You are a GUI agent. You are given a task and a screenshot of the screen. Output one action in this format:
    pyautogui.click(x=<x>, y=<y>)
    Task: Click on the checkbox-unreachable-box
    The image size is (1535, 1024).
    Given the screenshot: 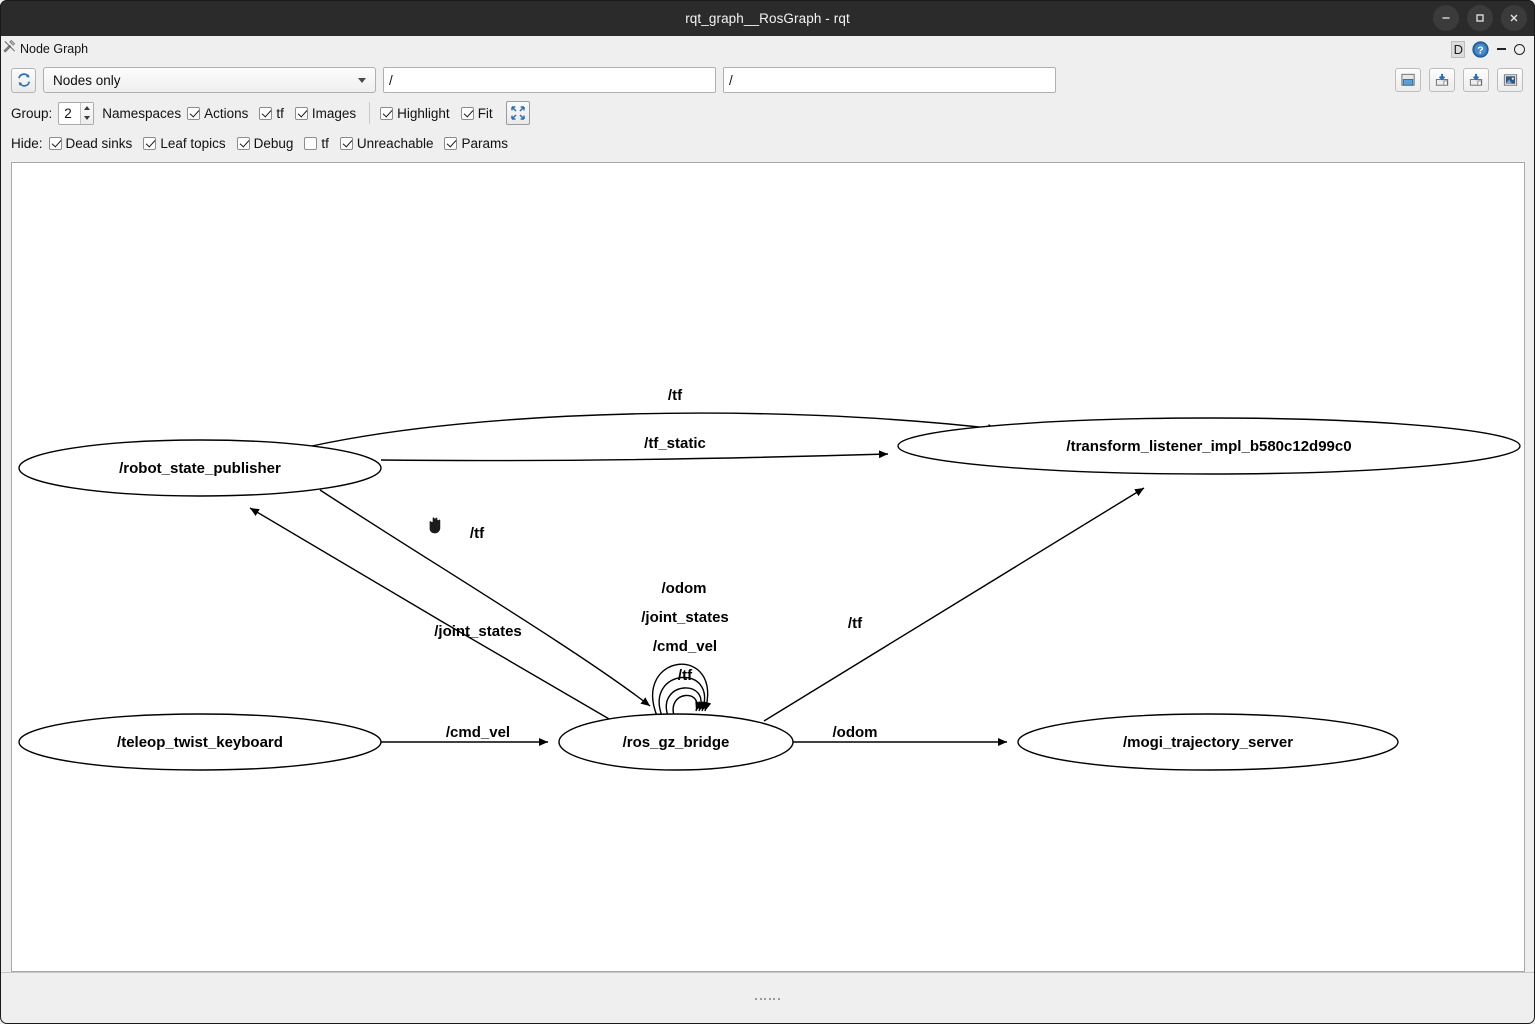 What is the action you would take?
    pyautogui.click(x=346, y=143)
    